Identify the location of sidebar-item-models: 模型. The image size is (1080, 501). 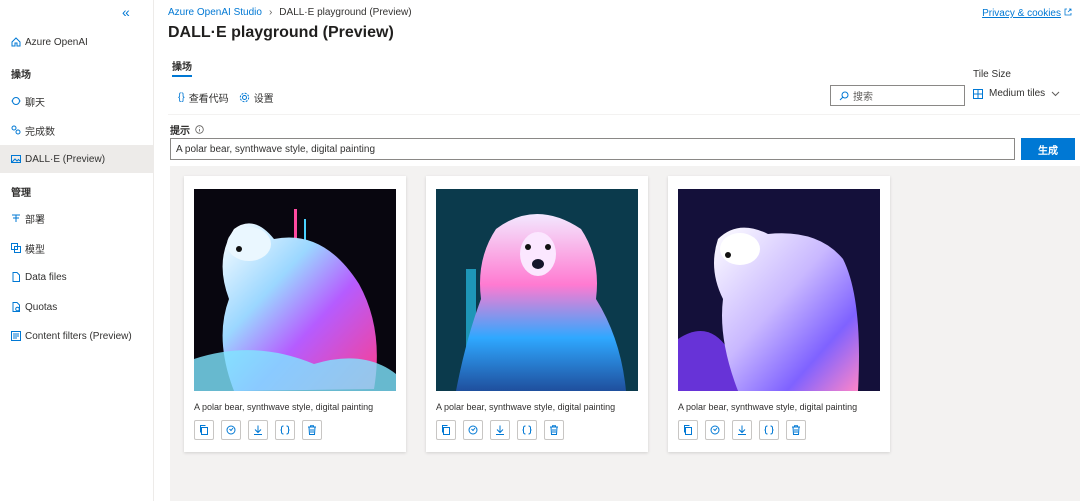
(76, 248).